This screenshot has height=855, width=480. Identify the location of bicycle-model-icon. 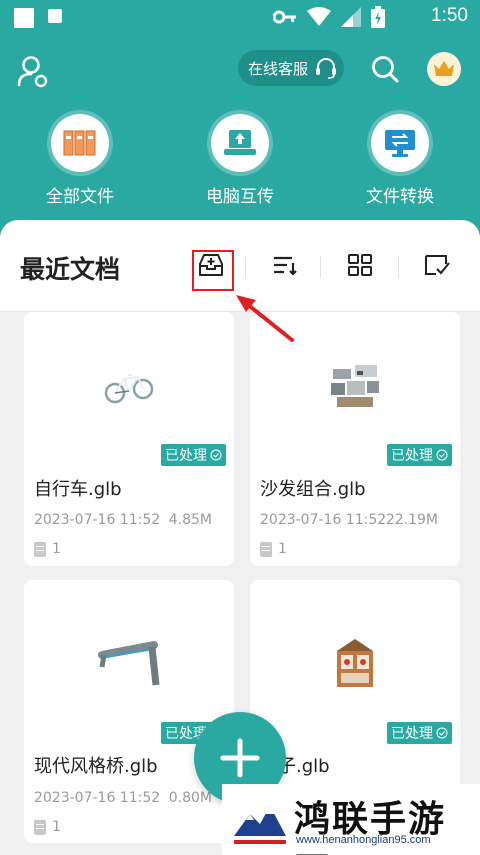
(129, 389).